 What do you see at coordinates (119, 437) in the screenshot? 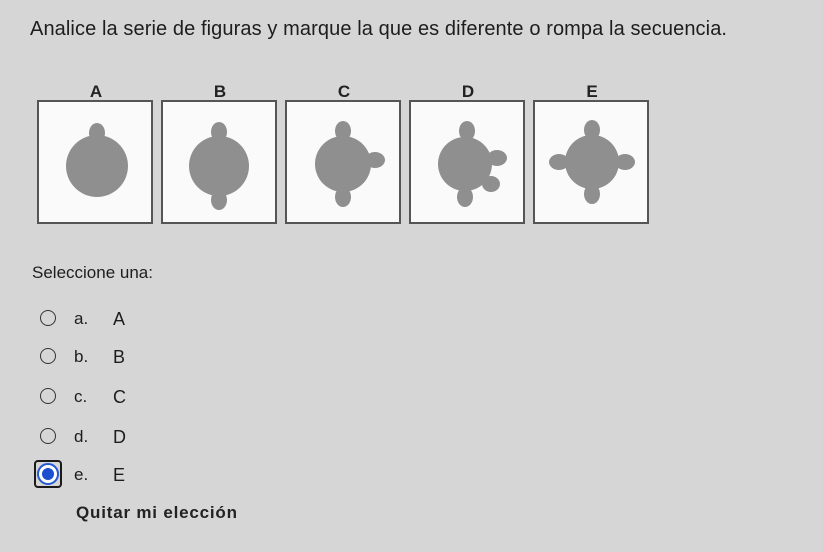
I see `option-d-text: D` at bounding box center [119, 437].